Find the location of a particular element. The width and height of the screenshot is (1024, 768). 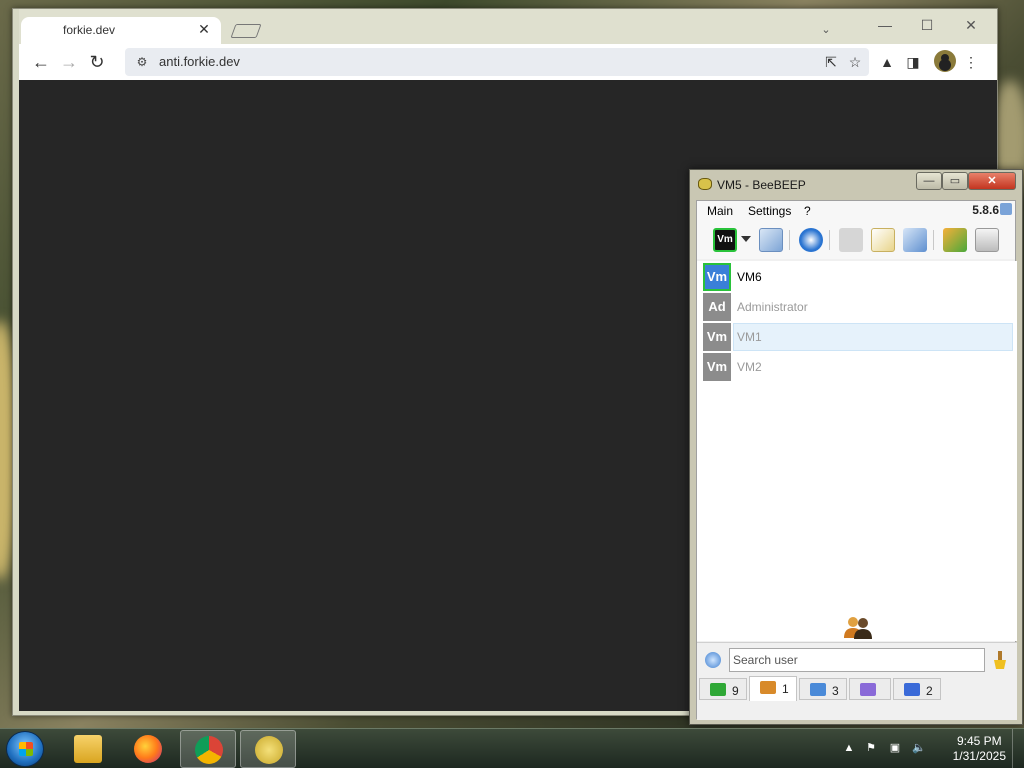

edit-profile-icon is located at coordinates (771, 240).